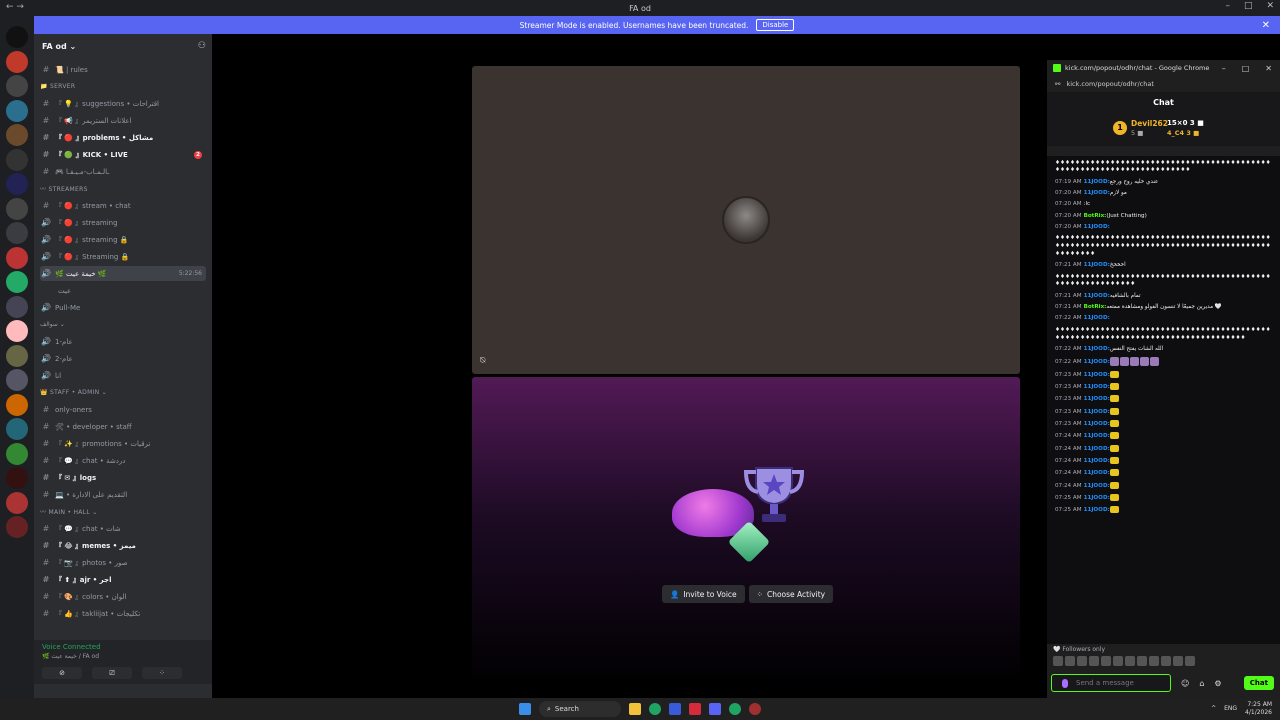  What do you see at coordinates (123, 256) in the screenshot?
I see `channel-item: 🔊 『 🔴 』Streaming 🔒` at bounding box center [123, 256].